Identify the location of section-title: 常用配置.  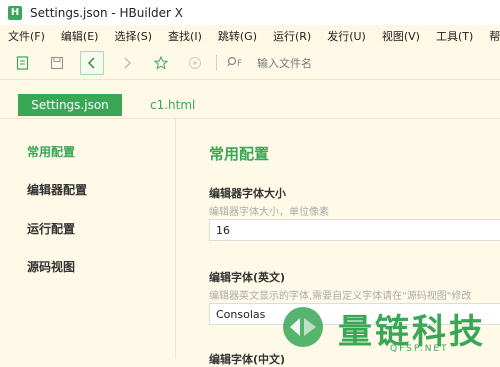
(239, 154).